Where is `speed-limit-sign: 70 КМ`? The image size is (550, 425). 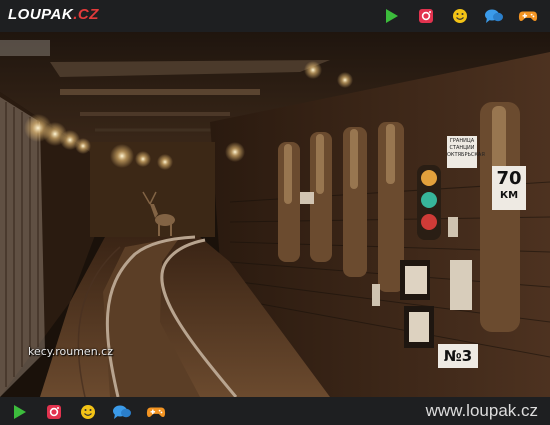 speed-limit-sign: 70 КМ is located at coordinates (509, 188).